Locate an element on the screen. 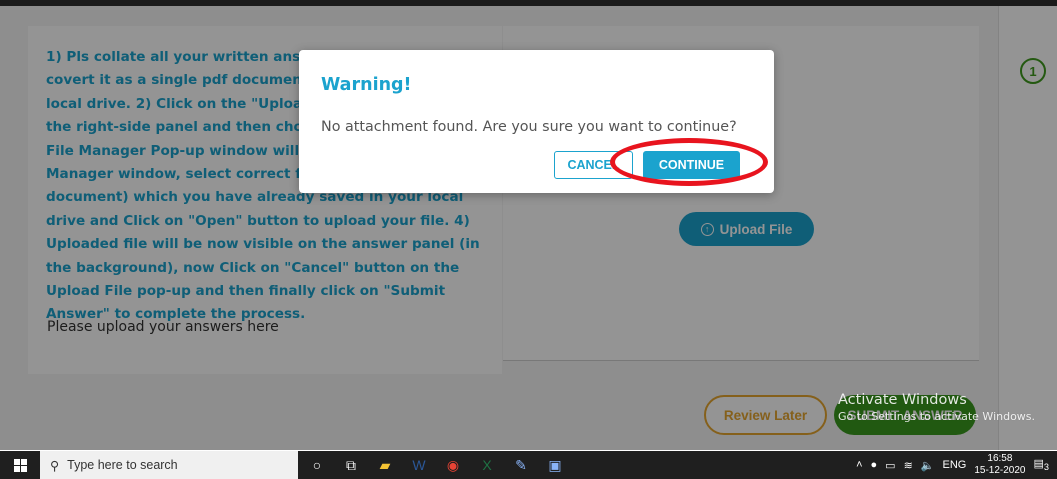  highlight-annotation-circle is located at coordinates (689, 162).